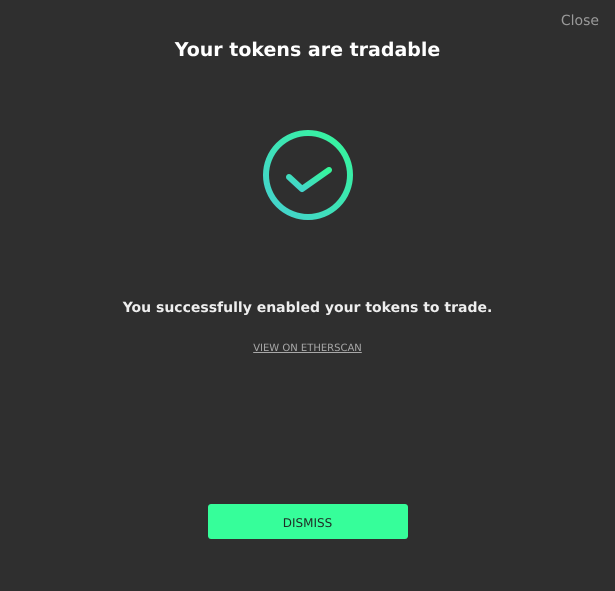  I want to click on check-circle-icon, so click(308, 174).